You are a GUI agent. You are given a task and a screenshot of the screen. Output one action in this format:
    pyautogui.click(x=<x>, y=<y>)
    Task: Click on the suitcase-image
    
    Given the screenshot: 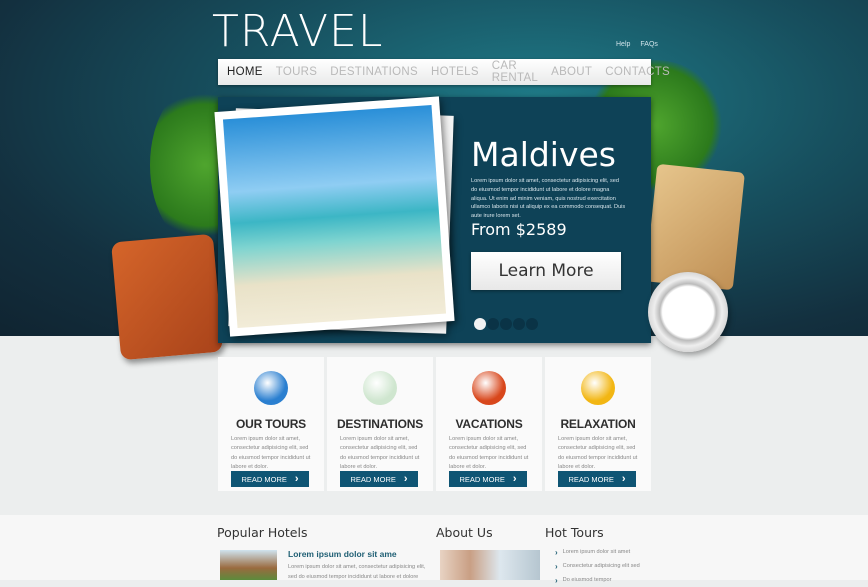 What is the action you would take?
    pyautogui.click(x=167, y=297)
    